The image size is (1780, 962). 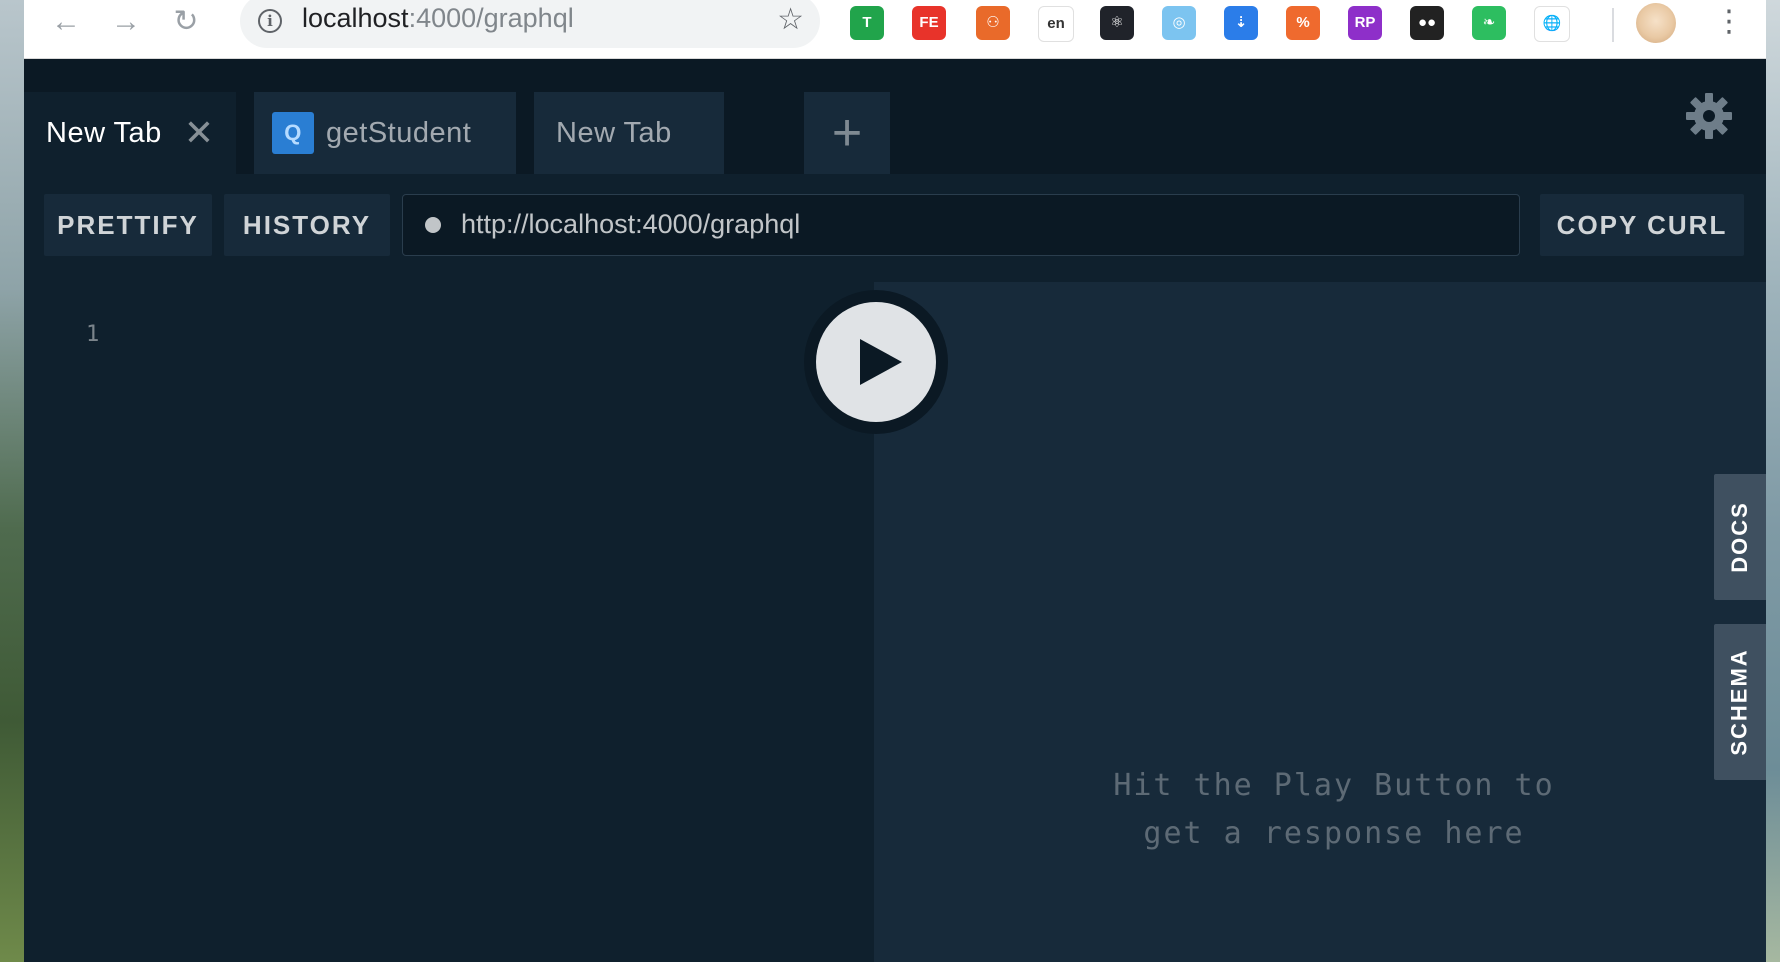 I want to click on reload-icon: ↻, so click(x=186, y=22).